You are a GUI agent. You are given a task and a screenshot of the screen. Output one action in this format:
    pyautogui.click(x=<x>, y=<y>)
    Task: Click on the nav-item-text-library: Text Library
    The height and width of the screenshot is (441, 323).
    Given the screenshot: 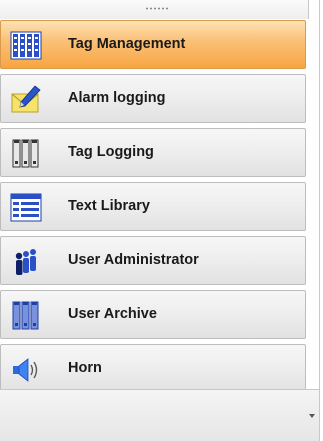 What is the action you would take?
    pyautogui.click(x=153, y=206)
    